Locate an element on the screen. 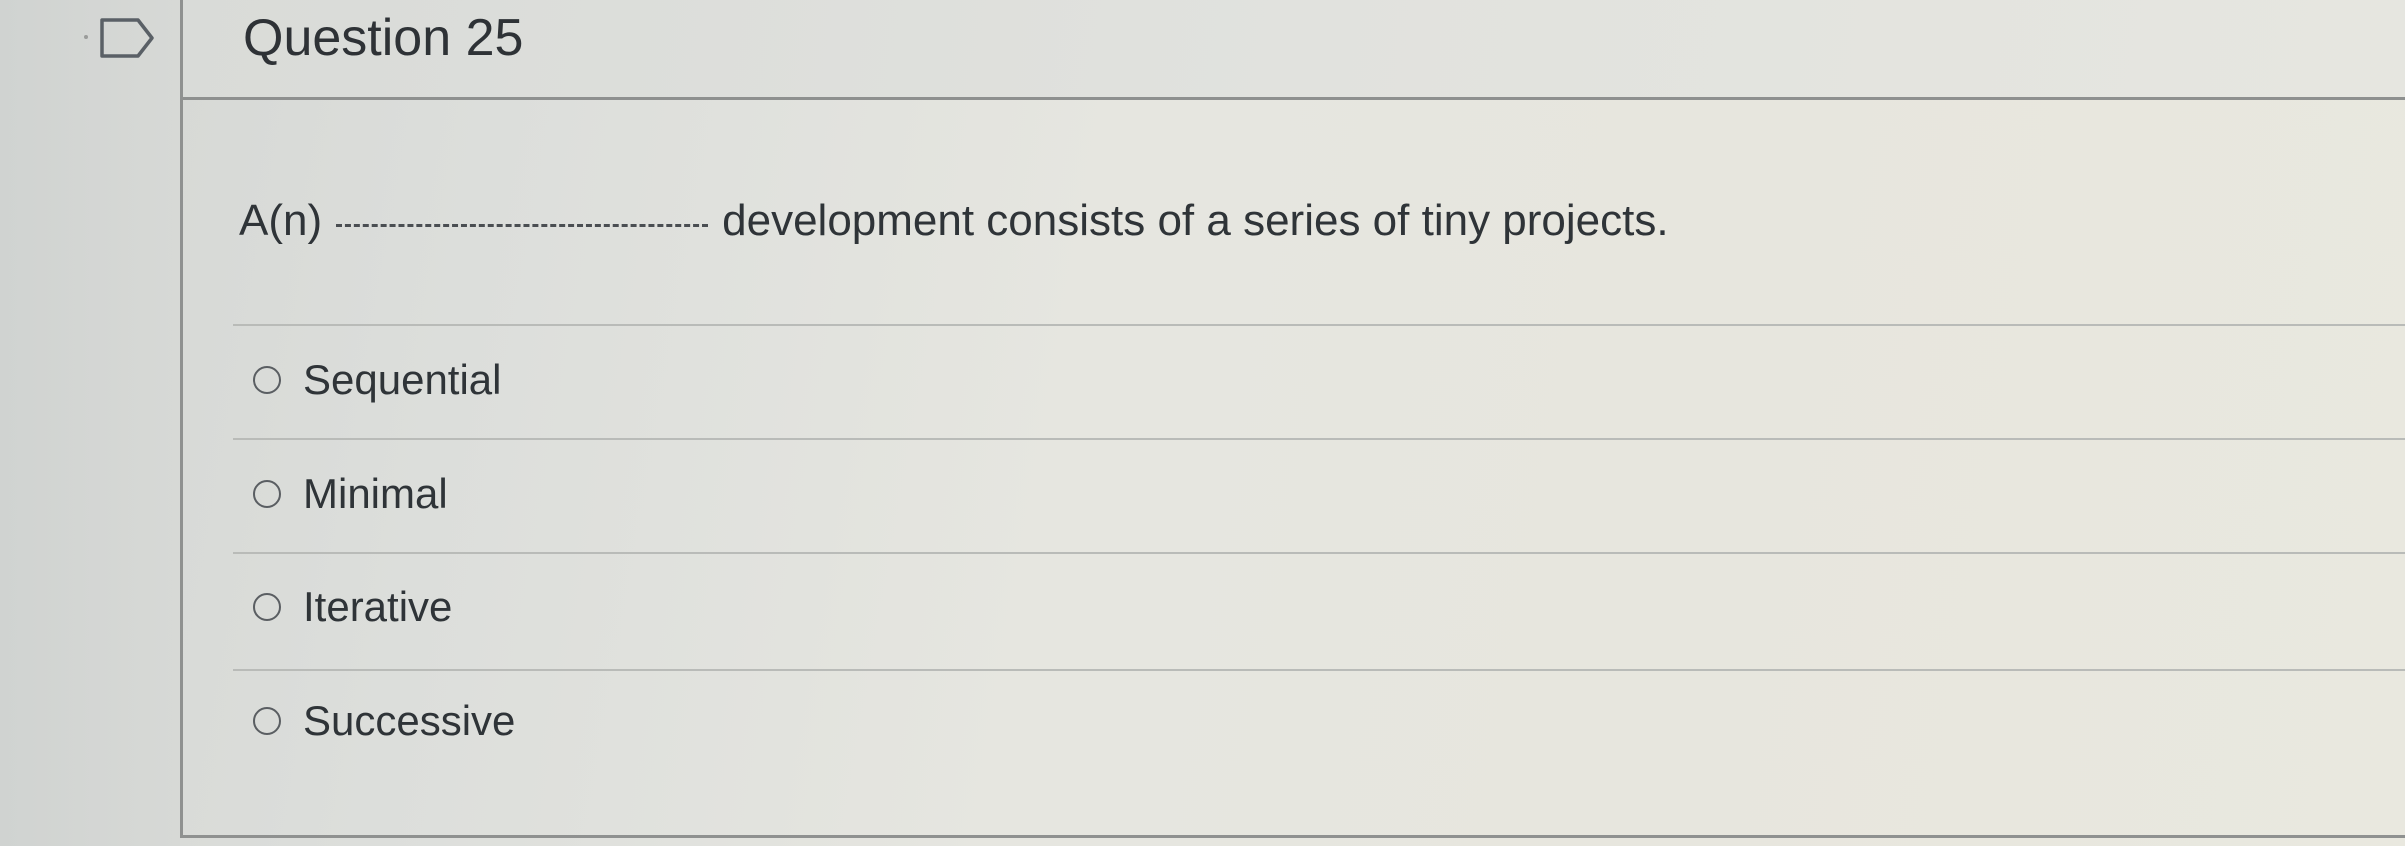 This screenshot has width=2405, height=846. option-iterative: Iterative is located at coordinates (352, 607).